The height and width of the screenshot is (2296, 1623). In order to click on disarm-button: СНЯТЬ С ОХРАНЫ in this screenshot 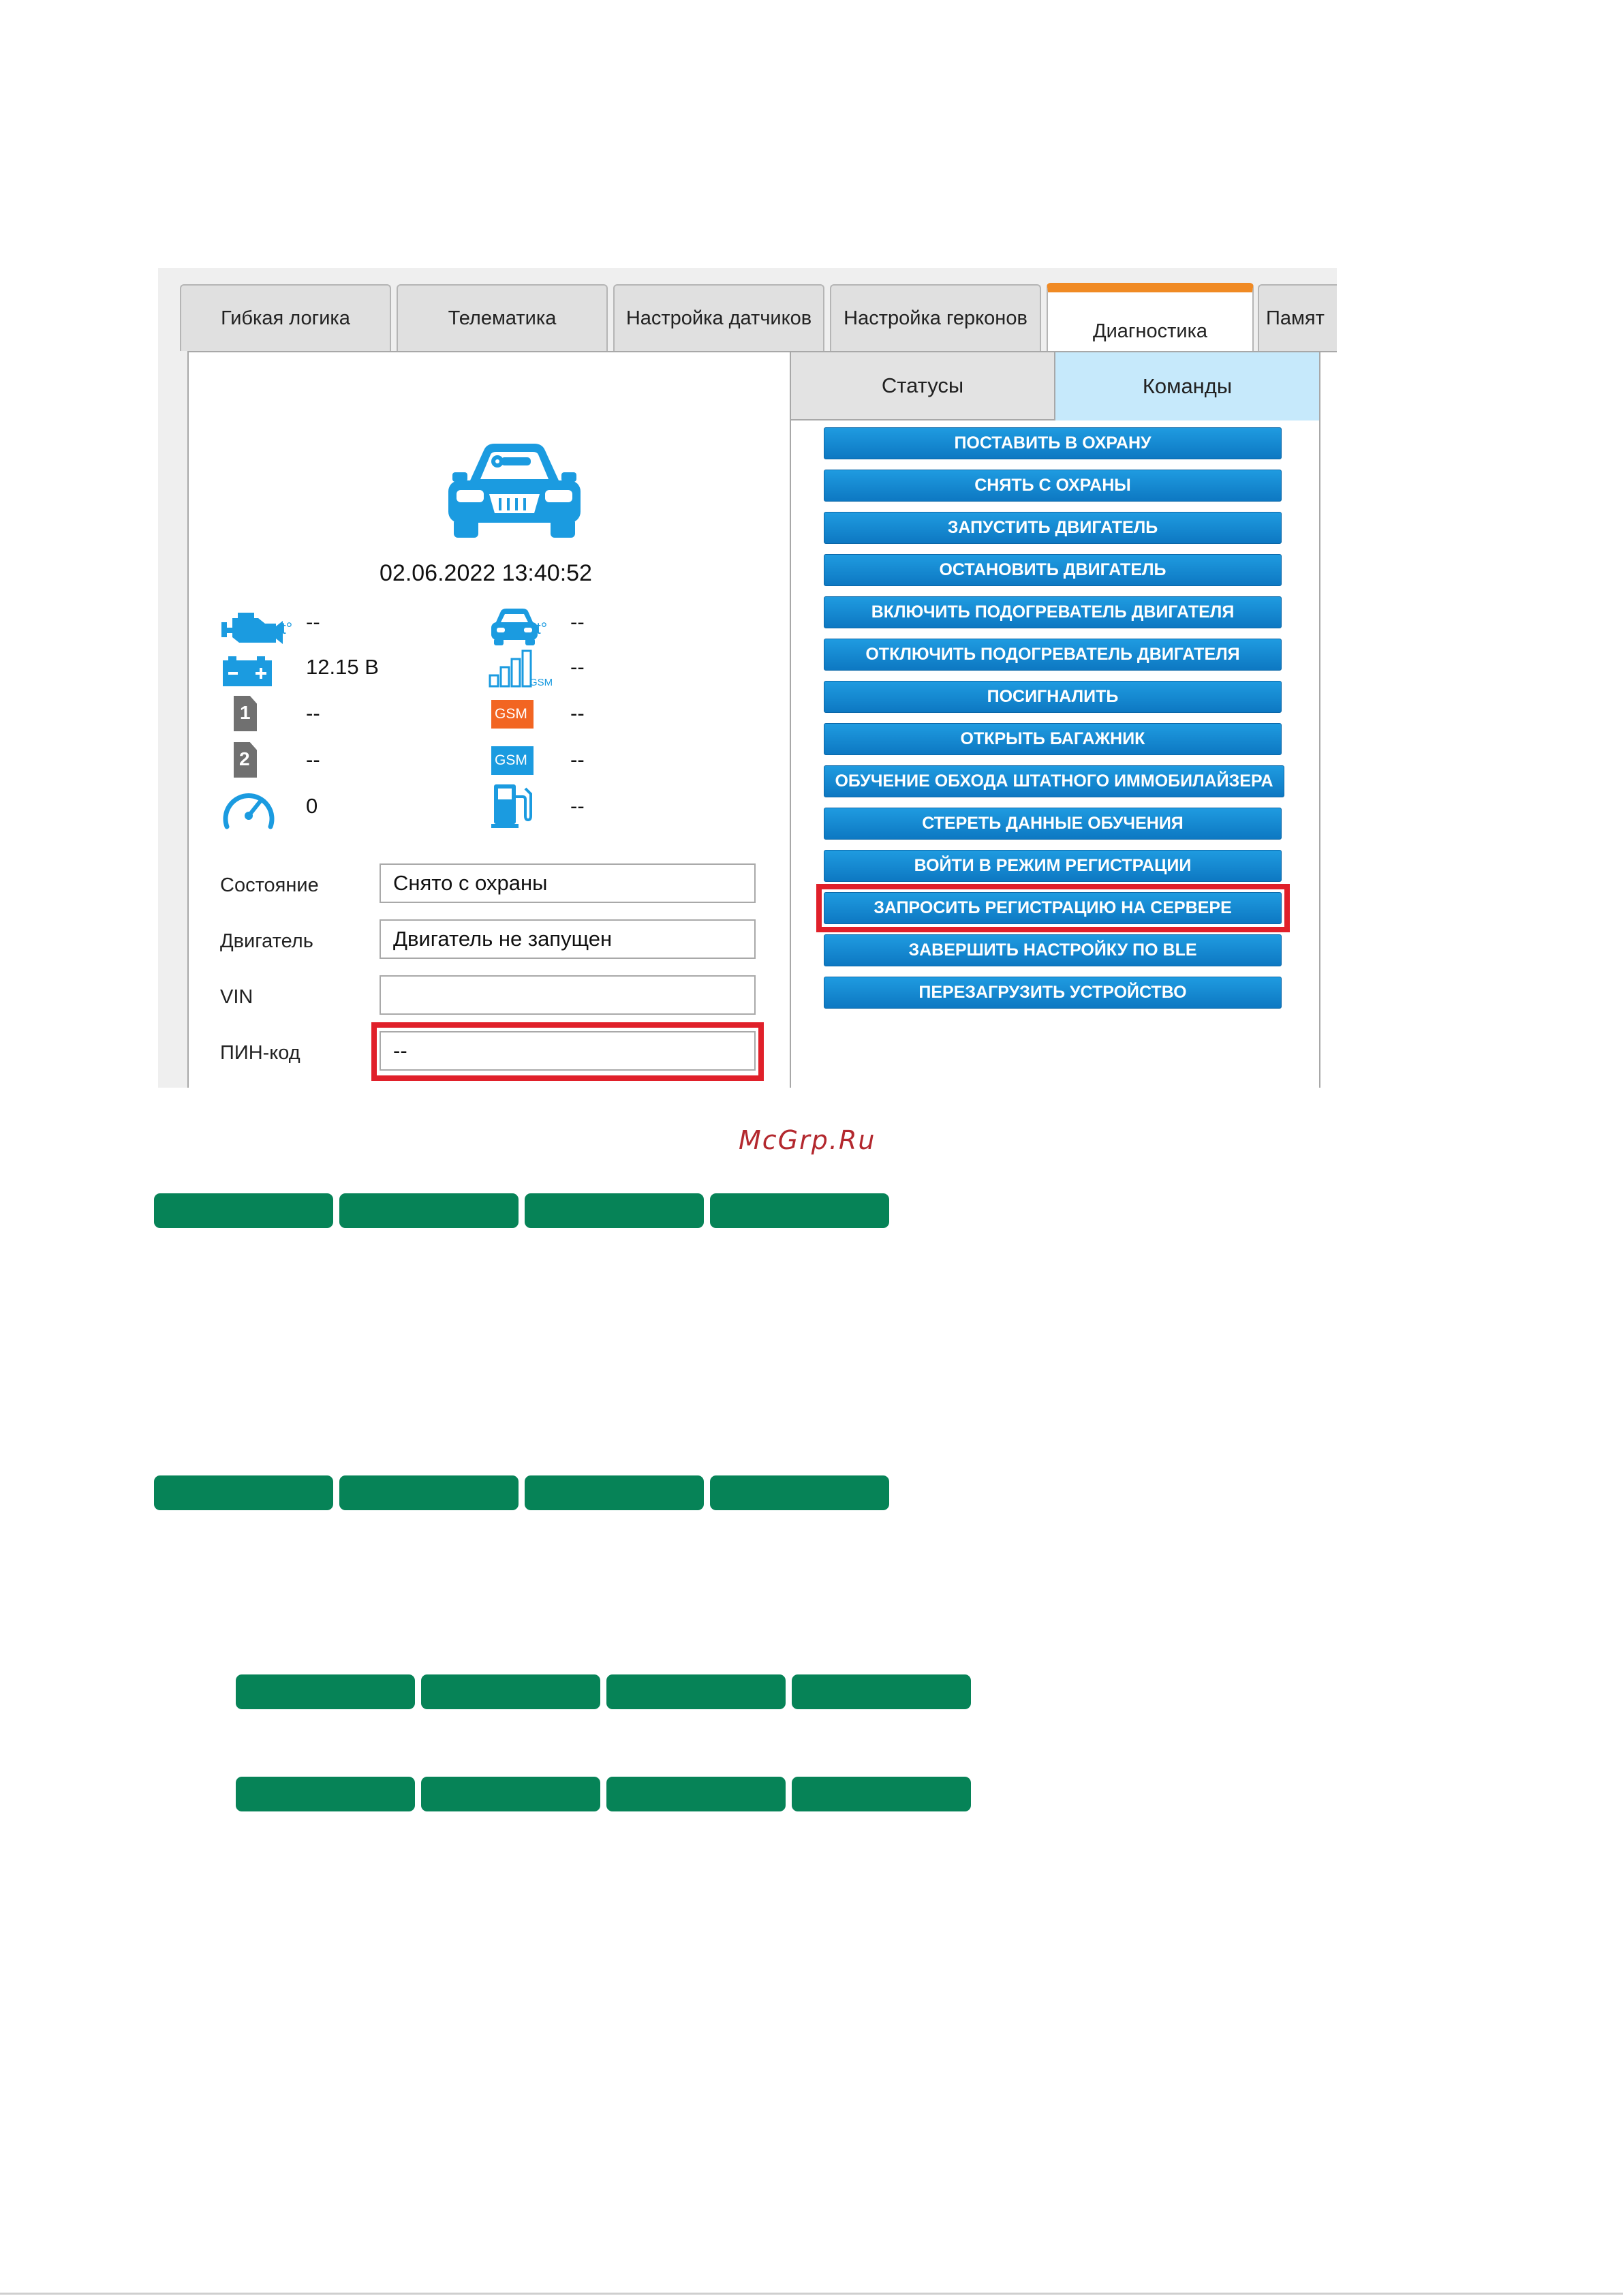, I will do `click(1053, 486)`.